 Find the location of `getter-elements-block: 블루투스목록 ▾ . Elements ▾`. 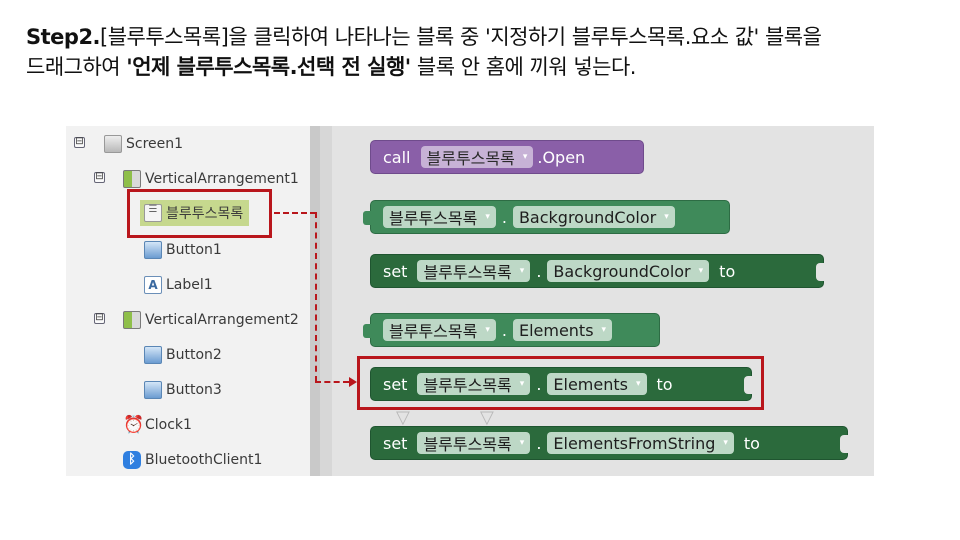

getter-elements-block: 블루투스목록 ▾ . Elements ▾ is located at coordinates (511, 330).